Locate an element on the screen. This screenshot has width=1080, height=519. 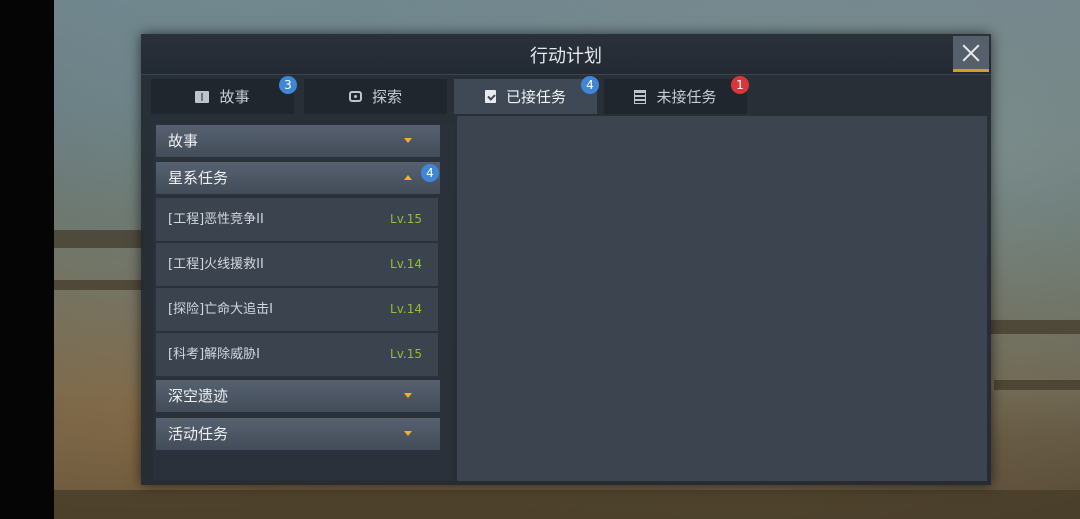
category-galaxy-quests: 星系任务 is located at coordinates (298, 178).